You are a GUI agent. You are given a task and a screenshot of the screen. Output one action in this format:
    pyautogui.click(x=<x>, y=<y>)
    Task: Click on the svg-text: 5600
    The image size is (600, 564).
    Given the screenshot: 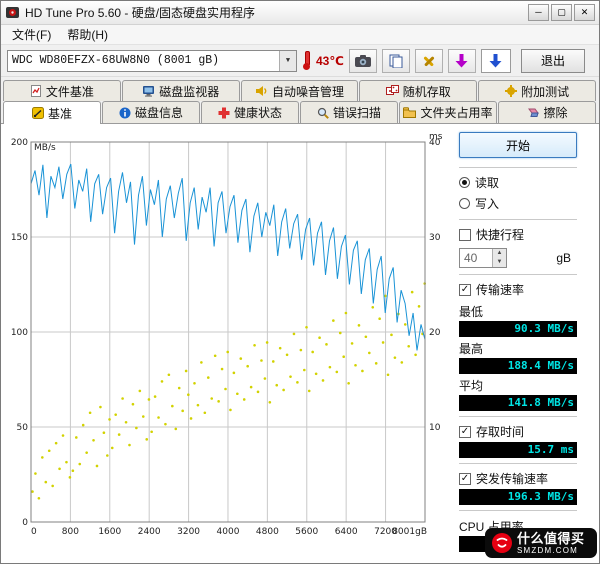 What is the action you would take?
    pyautogui.click(x=306, y=532)
    